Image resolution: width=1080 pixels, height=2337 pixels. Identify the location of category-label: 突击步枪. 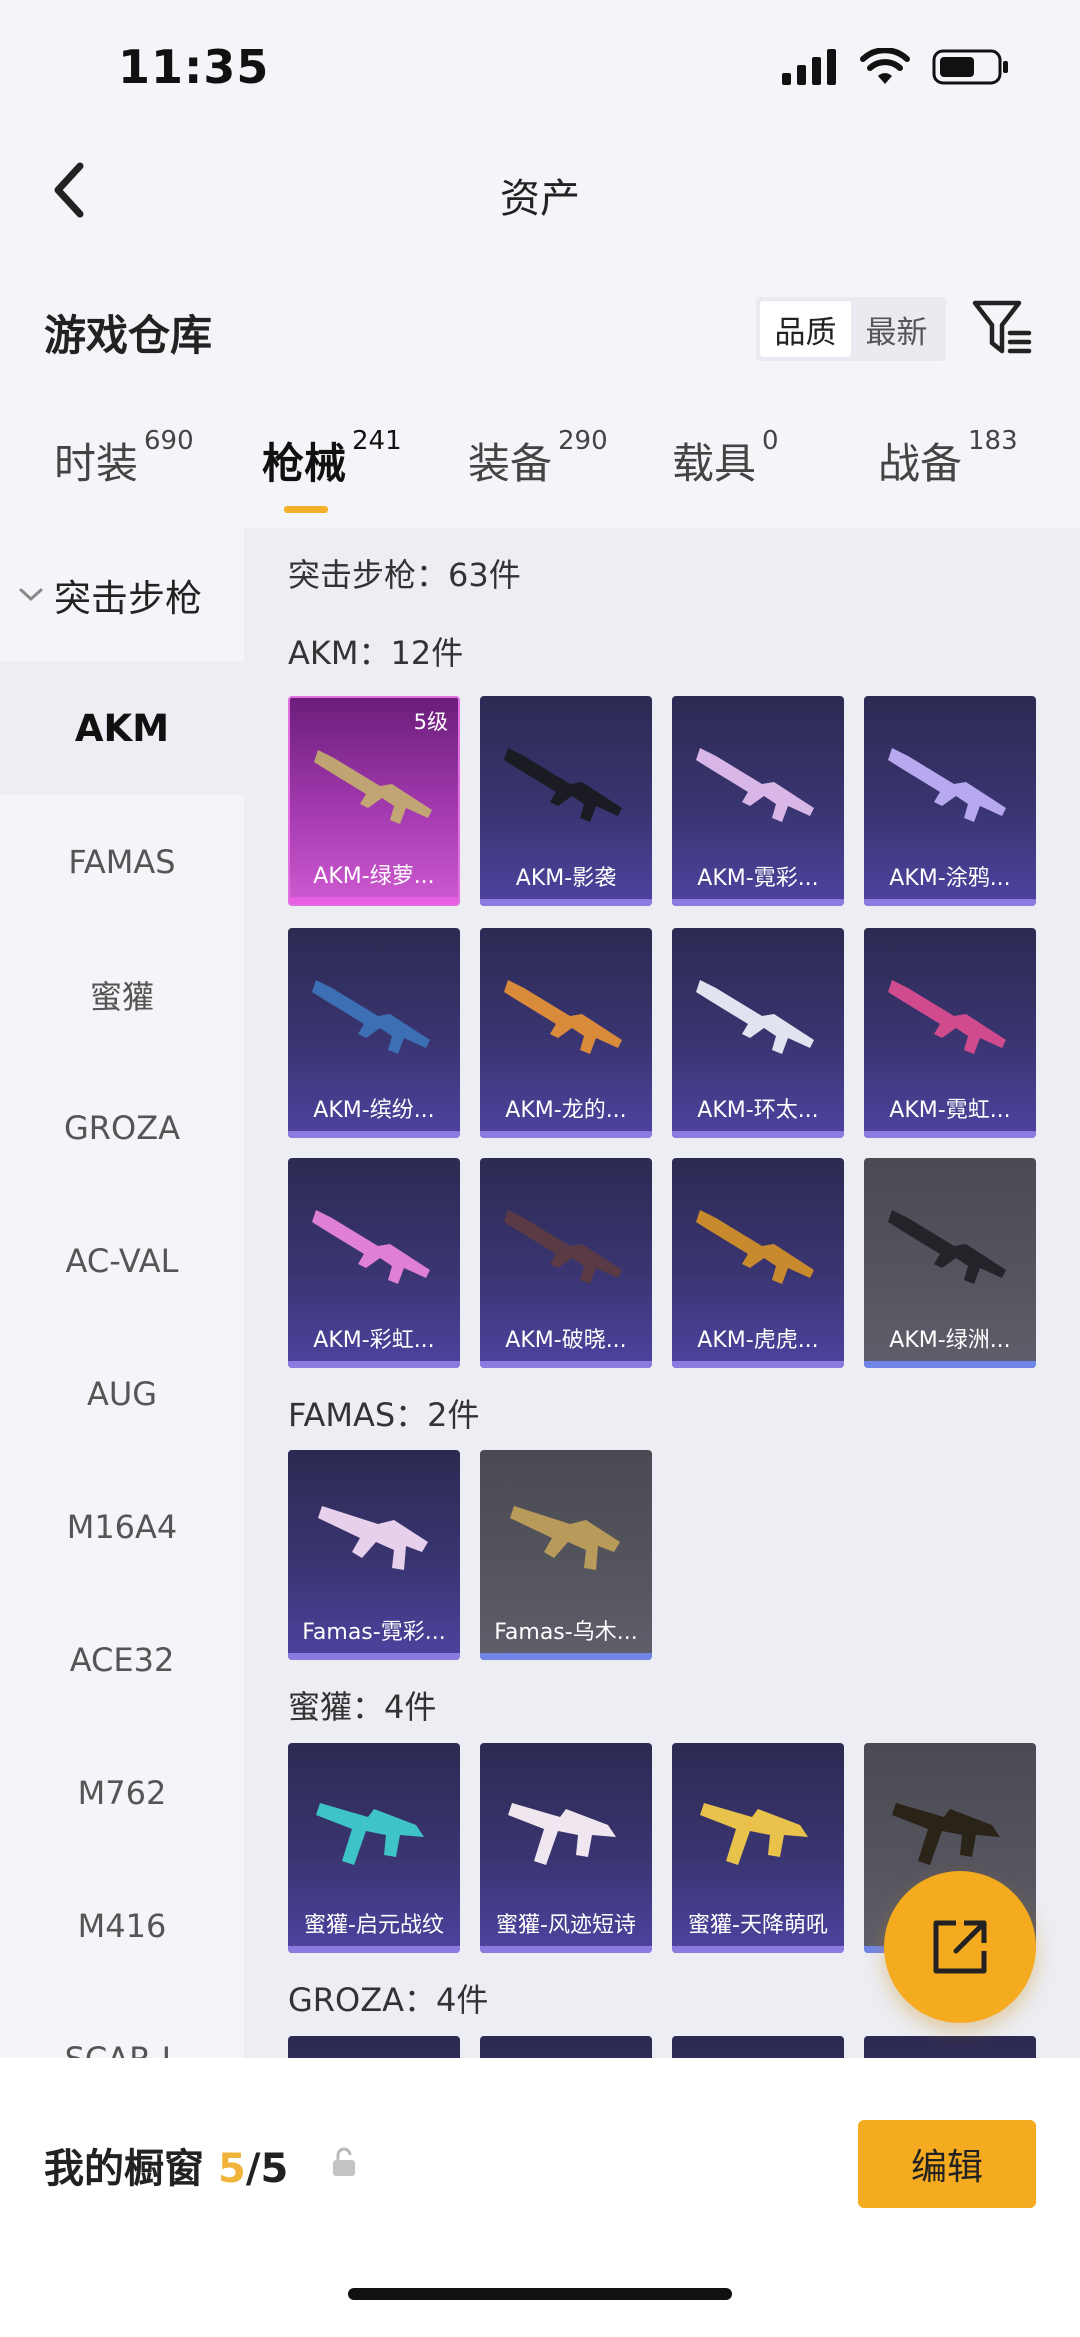
(128, 598).